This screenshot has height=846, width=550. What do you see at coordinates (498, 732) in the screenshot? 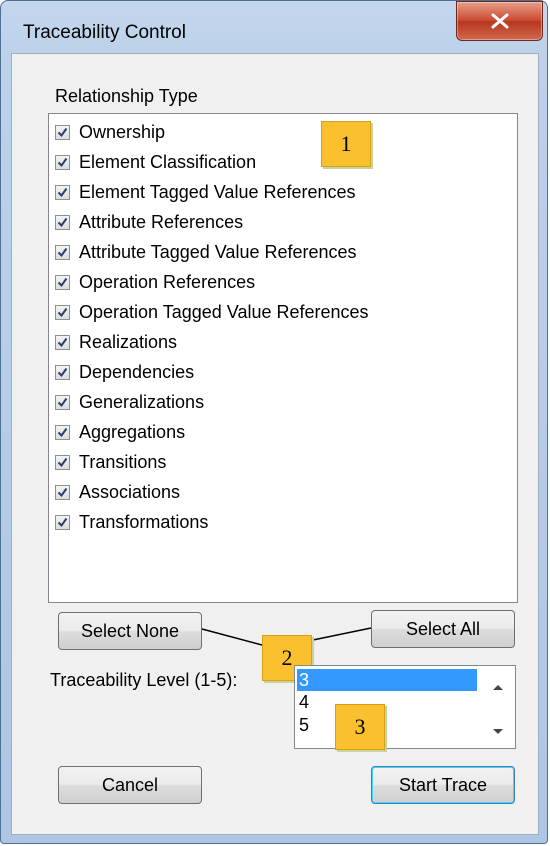
I see `scroll-down-icon` at bounding box center [498, 732].